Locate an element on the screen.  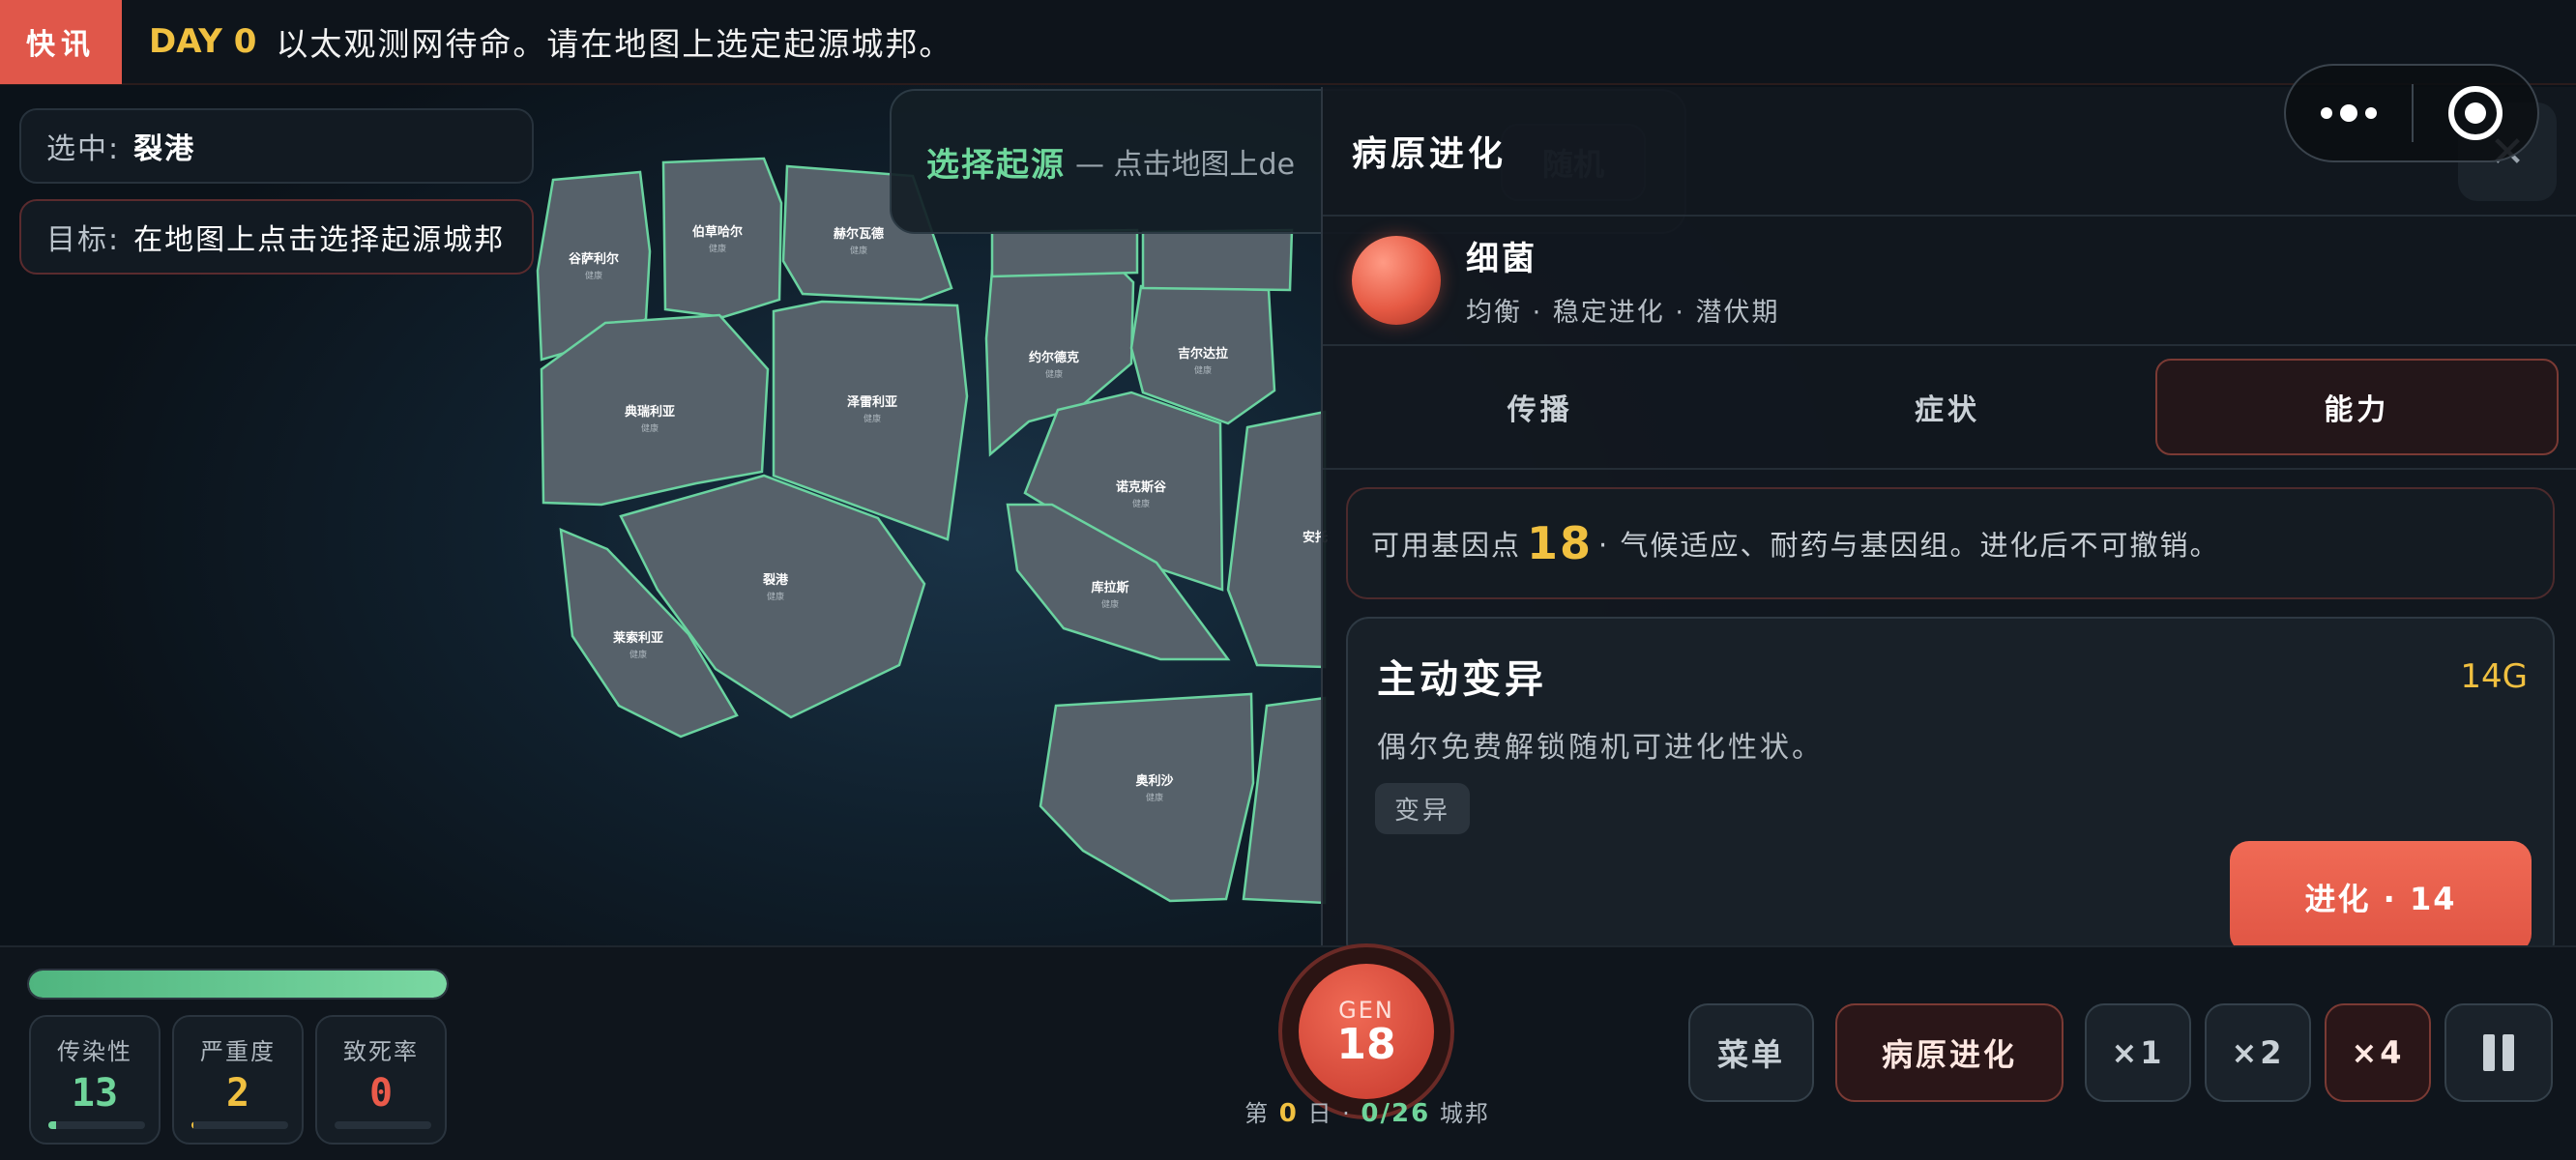
pathogen-evolve-button: 病原进化 is located at coordinates (1949, 1053).